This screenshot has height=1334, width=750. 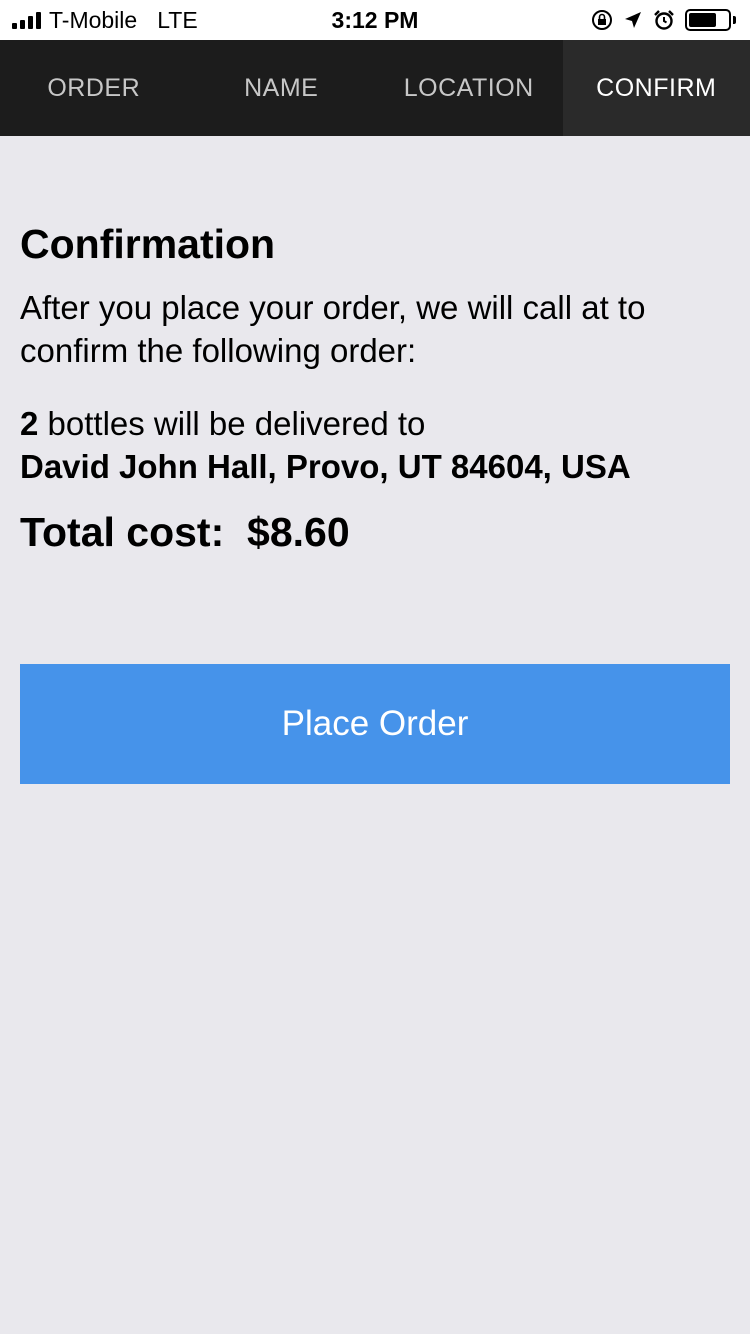 What do you see at coordinates (29, 423) in the screenshot?
I see `bottle-quantity: 2` at bounding box center [29, 423].